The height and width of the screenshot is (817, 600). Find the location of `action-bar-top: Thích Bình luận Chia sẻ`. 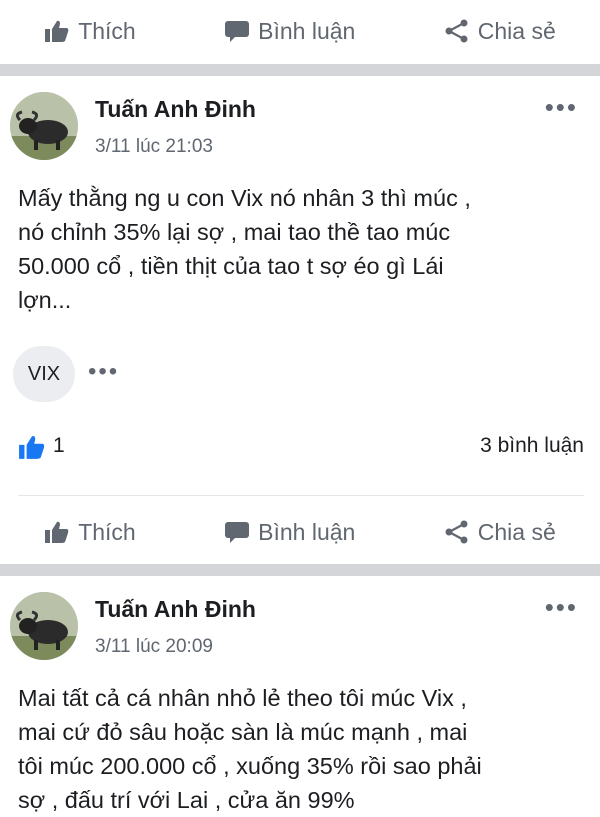

action-bar-top: Thích Bình luận Chia sẻ is located at coordinates (300, 31).